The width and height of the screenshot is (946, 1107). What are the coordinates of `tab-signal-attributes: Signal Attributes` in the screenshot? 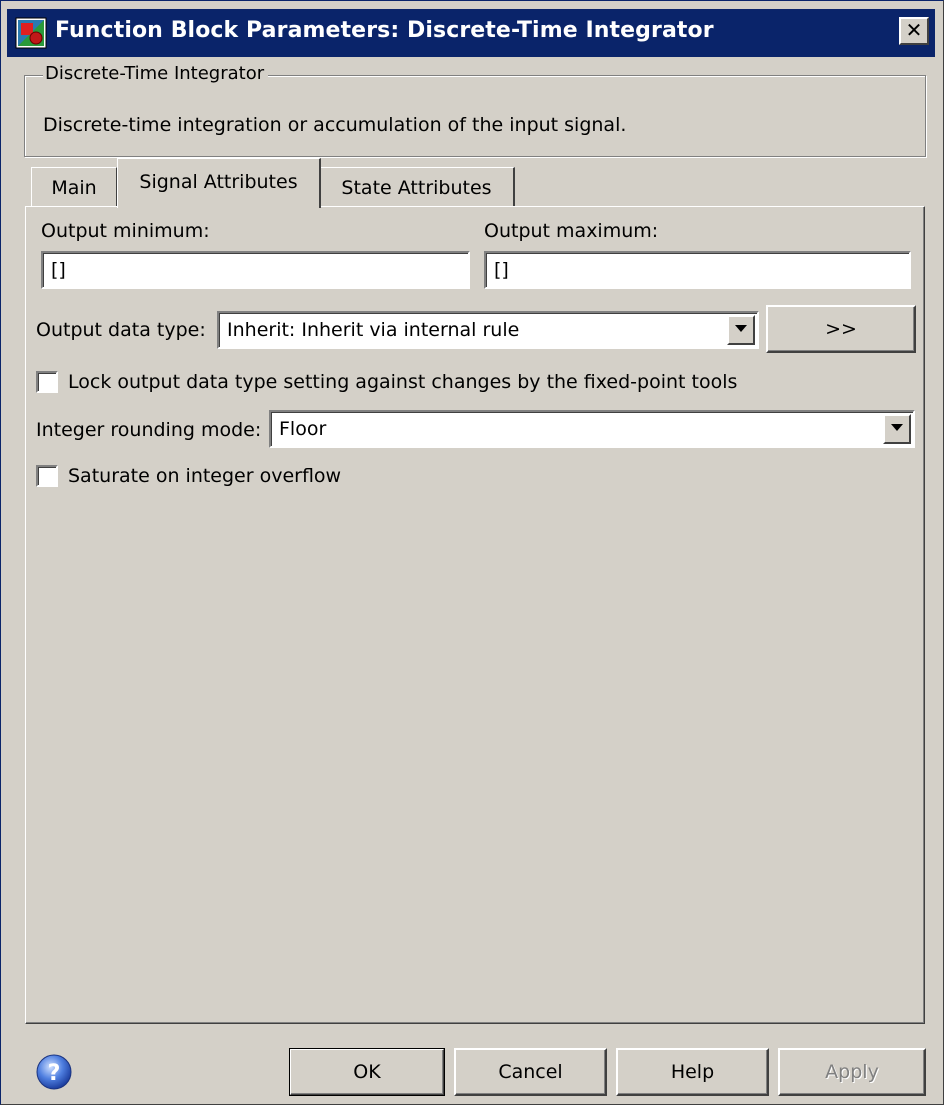 It's located at (219, 183).